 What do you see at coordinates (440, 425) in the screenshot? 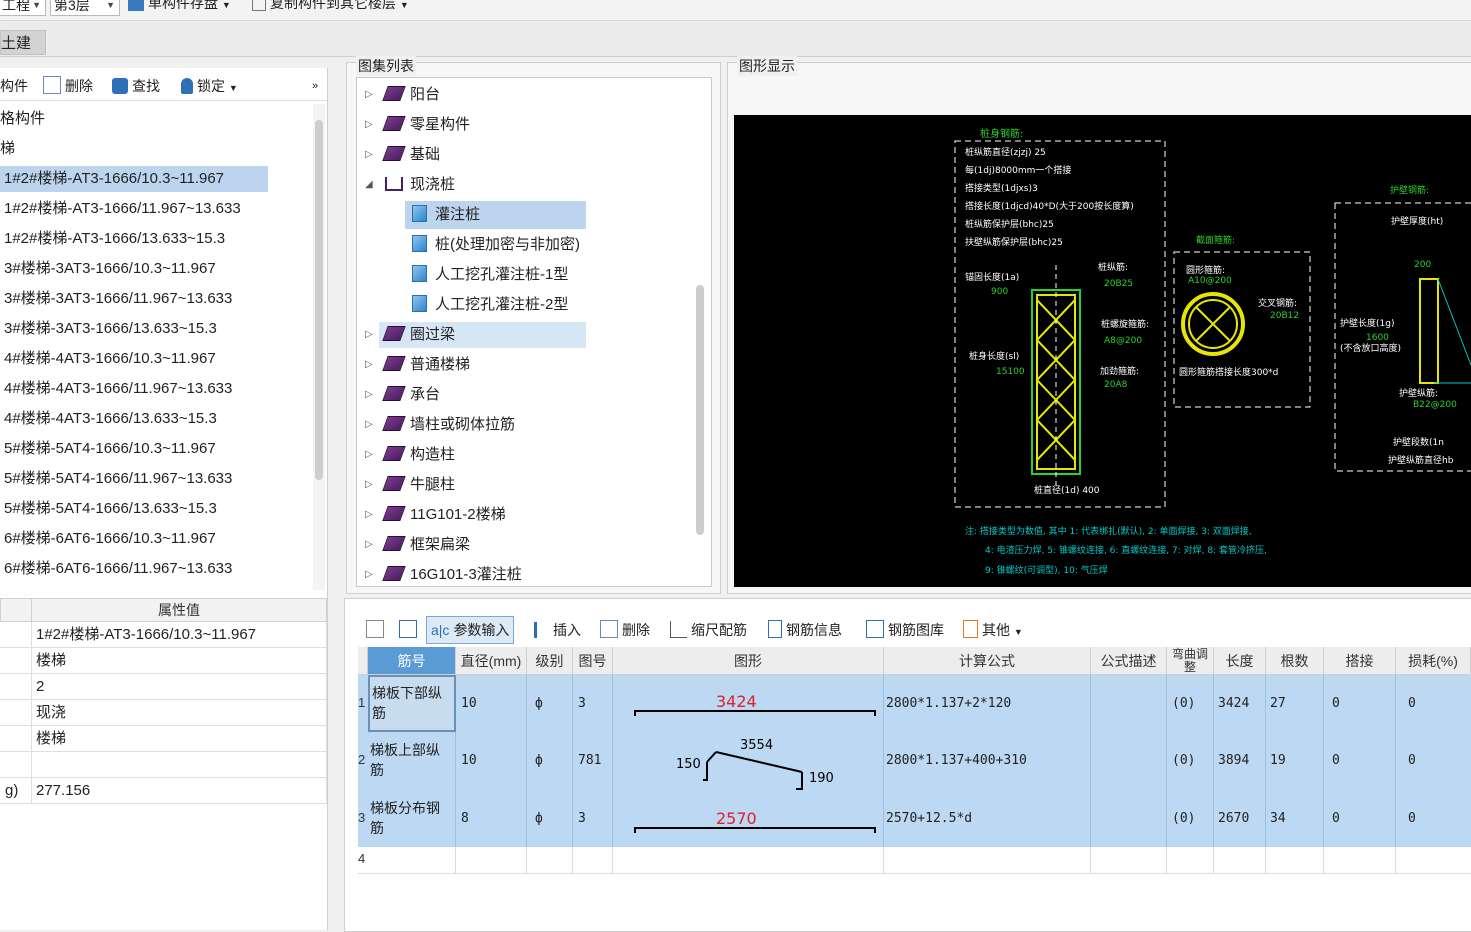
I see `atlas-item: ▷ 墙柱或砌体拉筋` at bounding box center [440, 425].